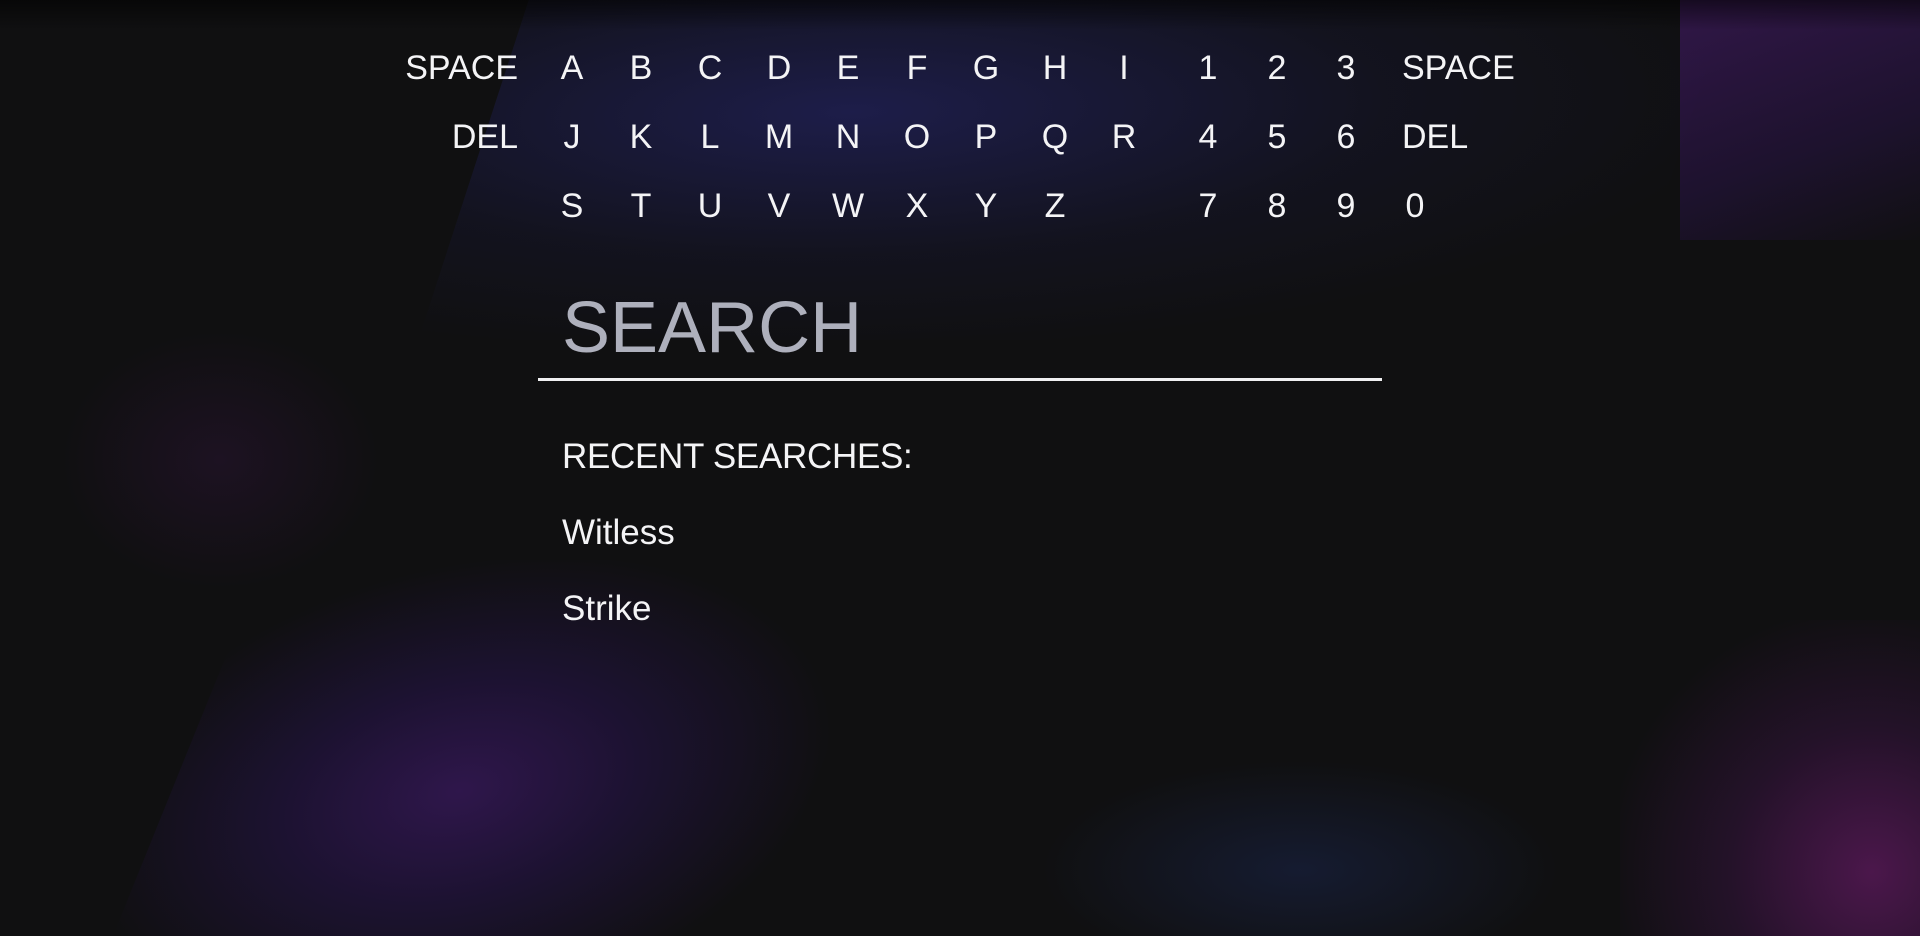 The height and width of the screenshot is (936, 1920). I want to click on key-space-left: SPACE, so click(448, 68).